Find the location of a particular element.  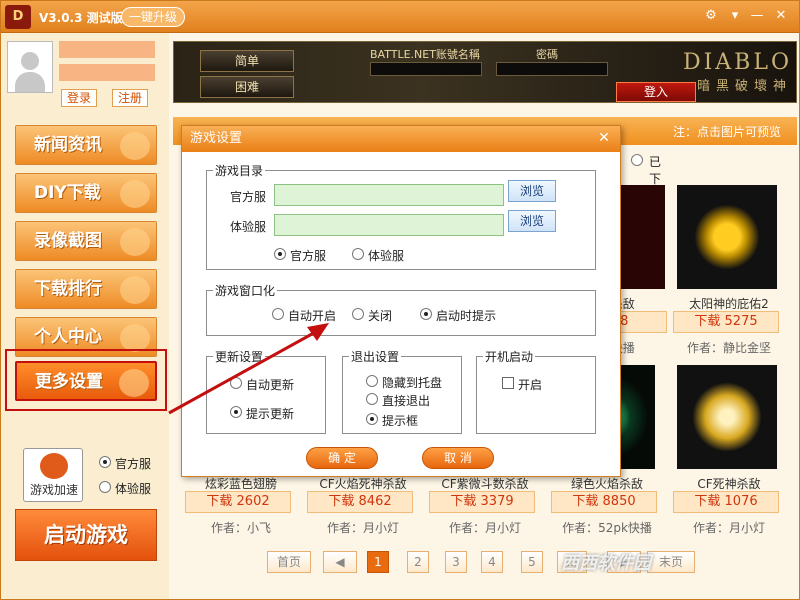

nav-rankings-label: 下载排行 is located at coordinates (68, 289).